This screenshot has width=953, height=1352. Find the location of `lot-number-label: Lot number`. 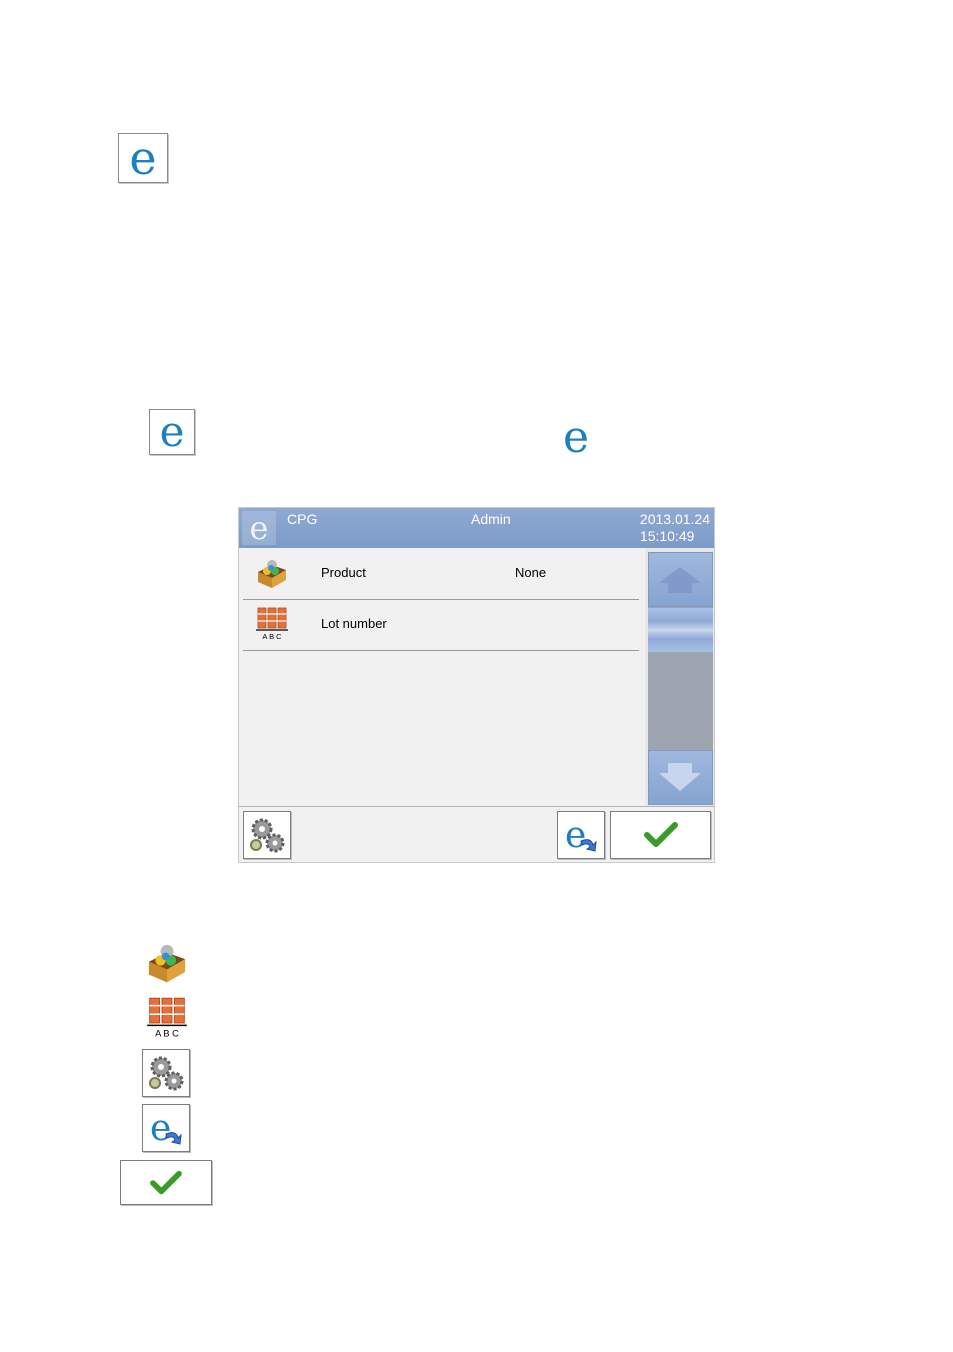

lot-number-label: Lot number is located at coordinates (354, 623).